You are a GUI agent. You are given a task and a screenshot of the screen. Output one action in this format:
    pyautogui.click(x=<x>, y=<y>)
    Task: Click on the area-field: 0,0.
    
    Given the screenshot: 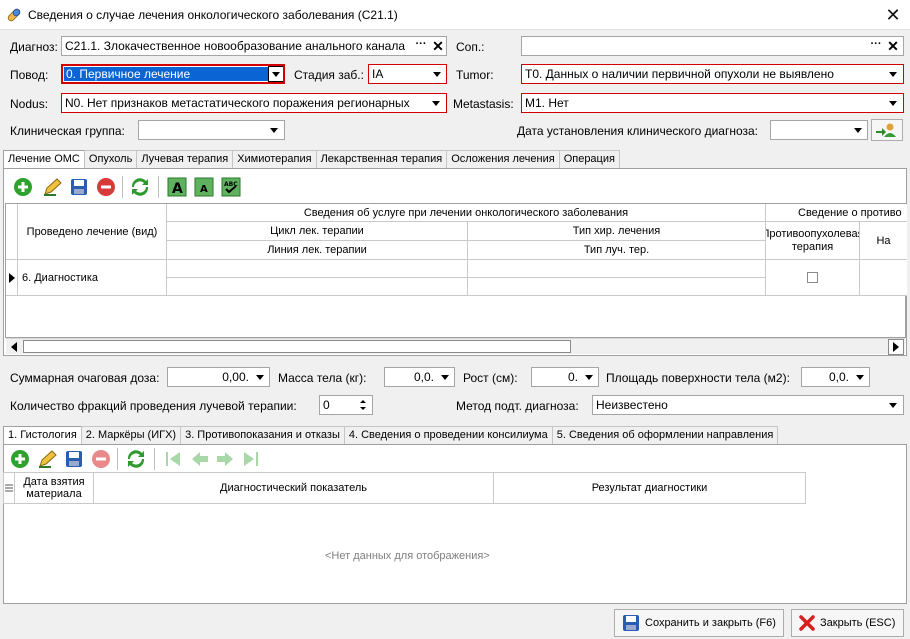 What is the action you would take?
    pyautogui.click(x=835, y=377)
    